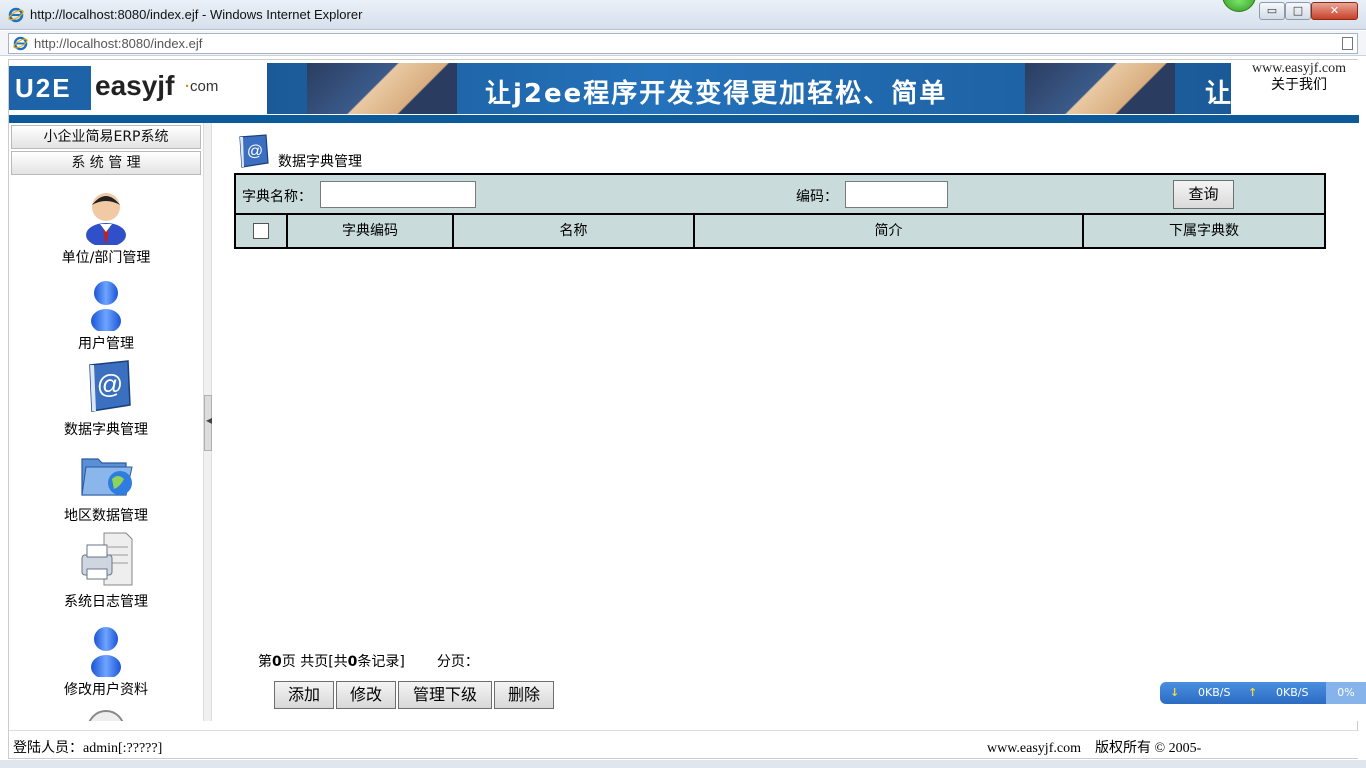 This screenshot has width=1366, height=768. Describe the element at coordinates (277, 662) in the screenshot. I see `pager-page: 0` at that location.